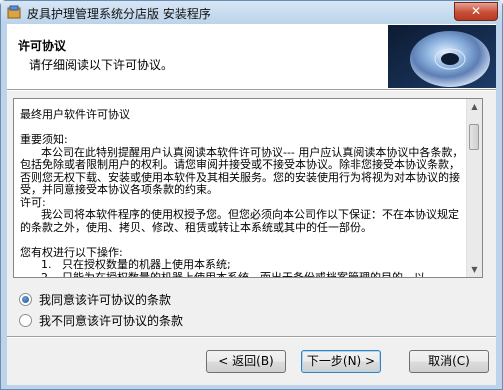  Describe the element at coordinates (474, 137) in the screenshot. I see `scroll-thumb` at that location.